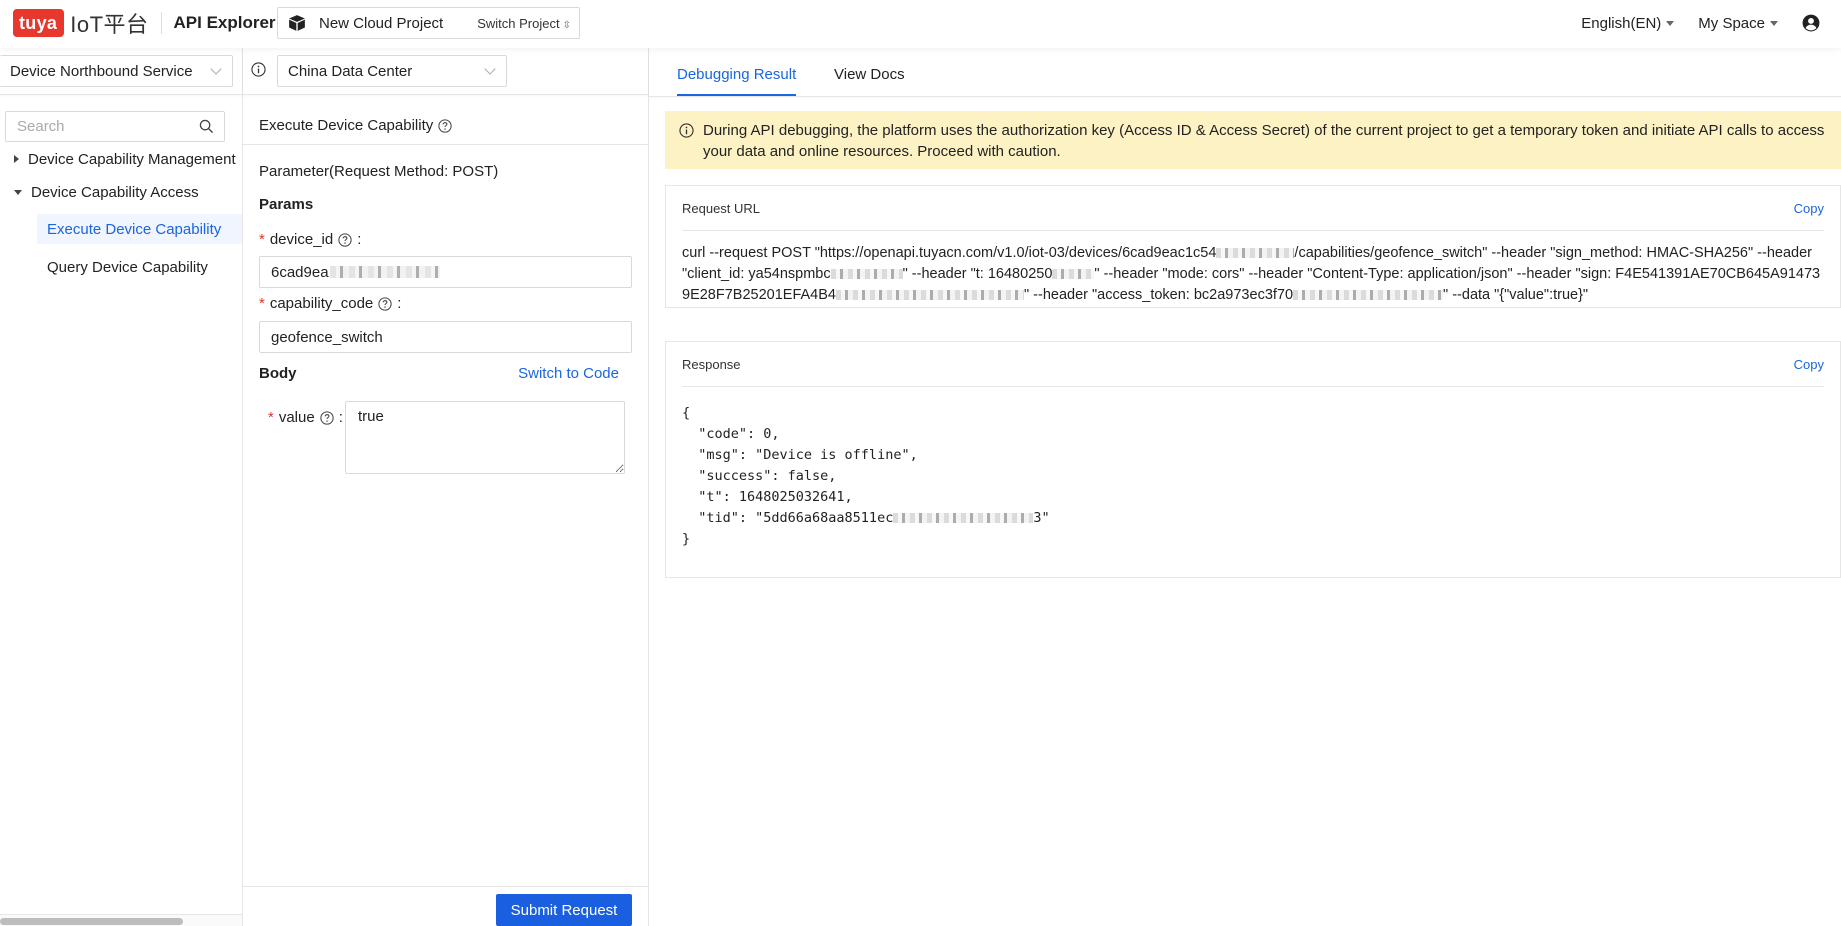 This screenshot has width=1841, height=926. Describe the element at coordinates (1809, 208) in the screenshot. I see `copy-request-url-button: Copy` at that location.